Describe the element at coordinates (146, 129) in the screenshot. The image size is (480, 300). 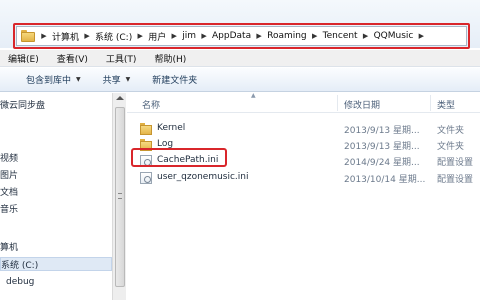
I see `folder-icon` at that location.